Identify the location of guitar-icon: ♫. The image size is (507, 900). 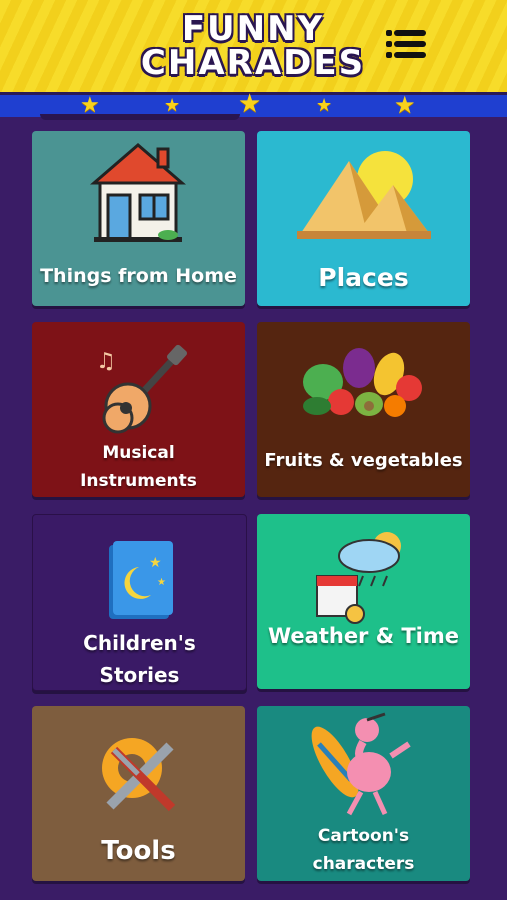
(141, 389).